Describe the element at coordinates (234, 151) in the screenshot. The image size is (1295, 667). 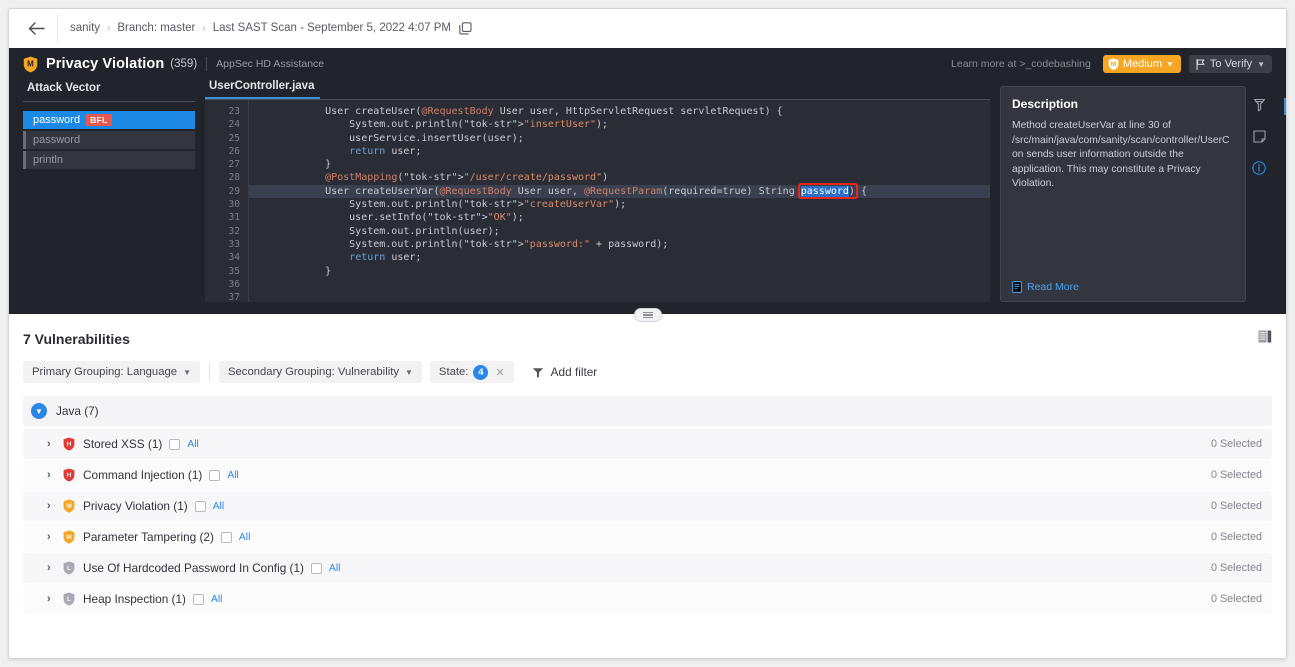
I see `line-number: 26` at that location.